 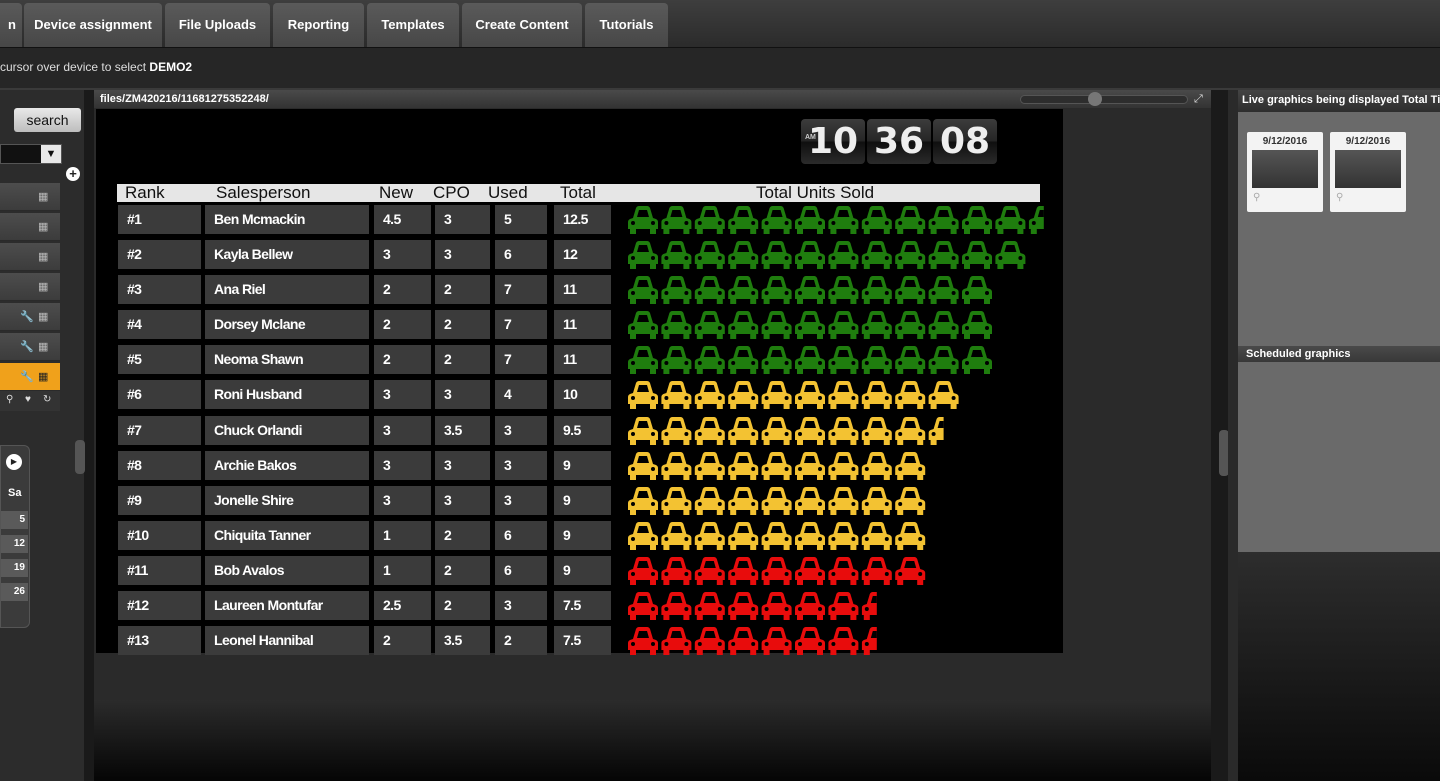 I want to click on clock-hours: AM 10, so click(x=833, y=141).